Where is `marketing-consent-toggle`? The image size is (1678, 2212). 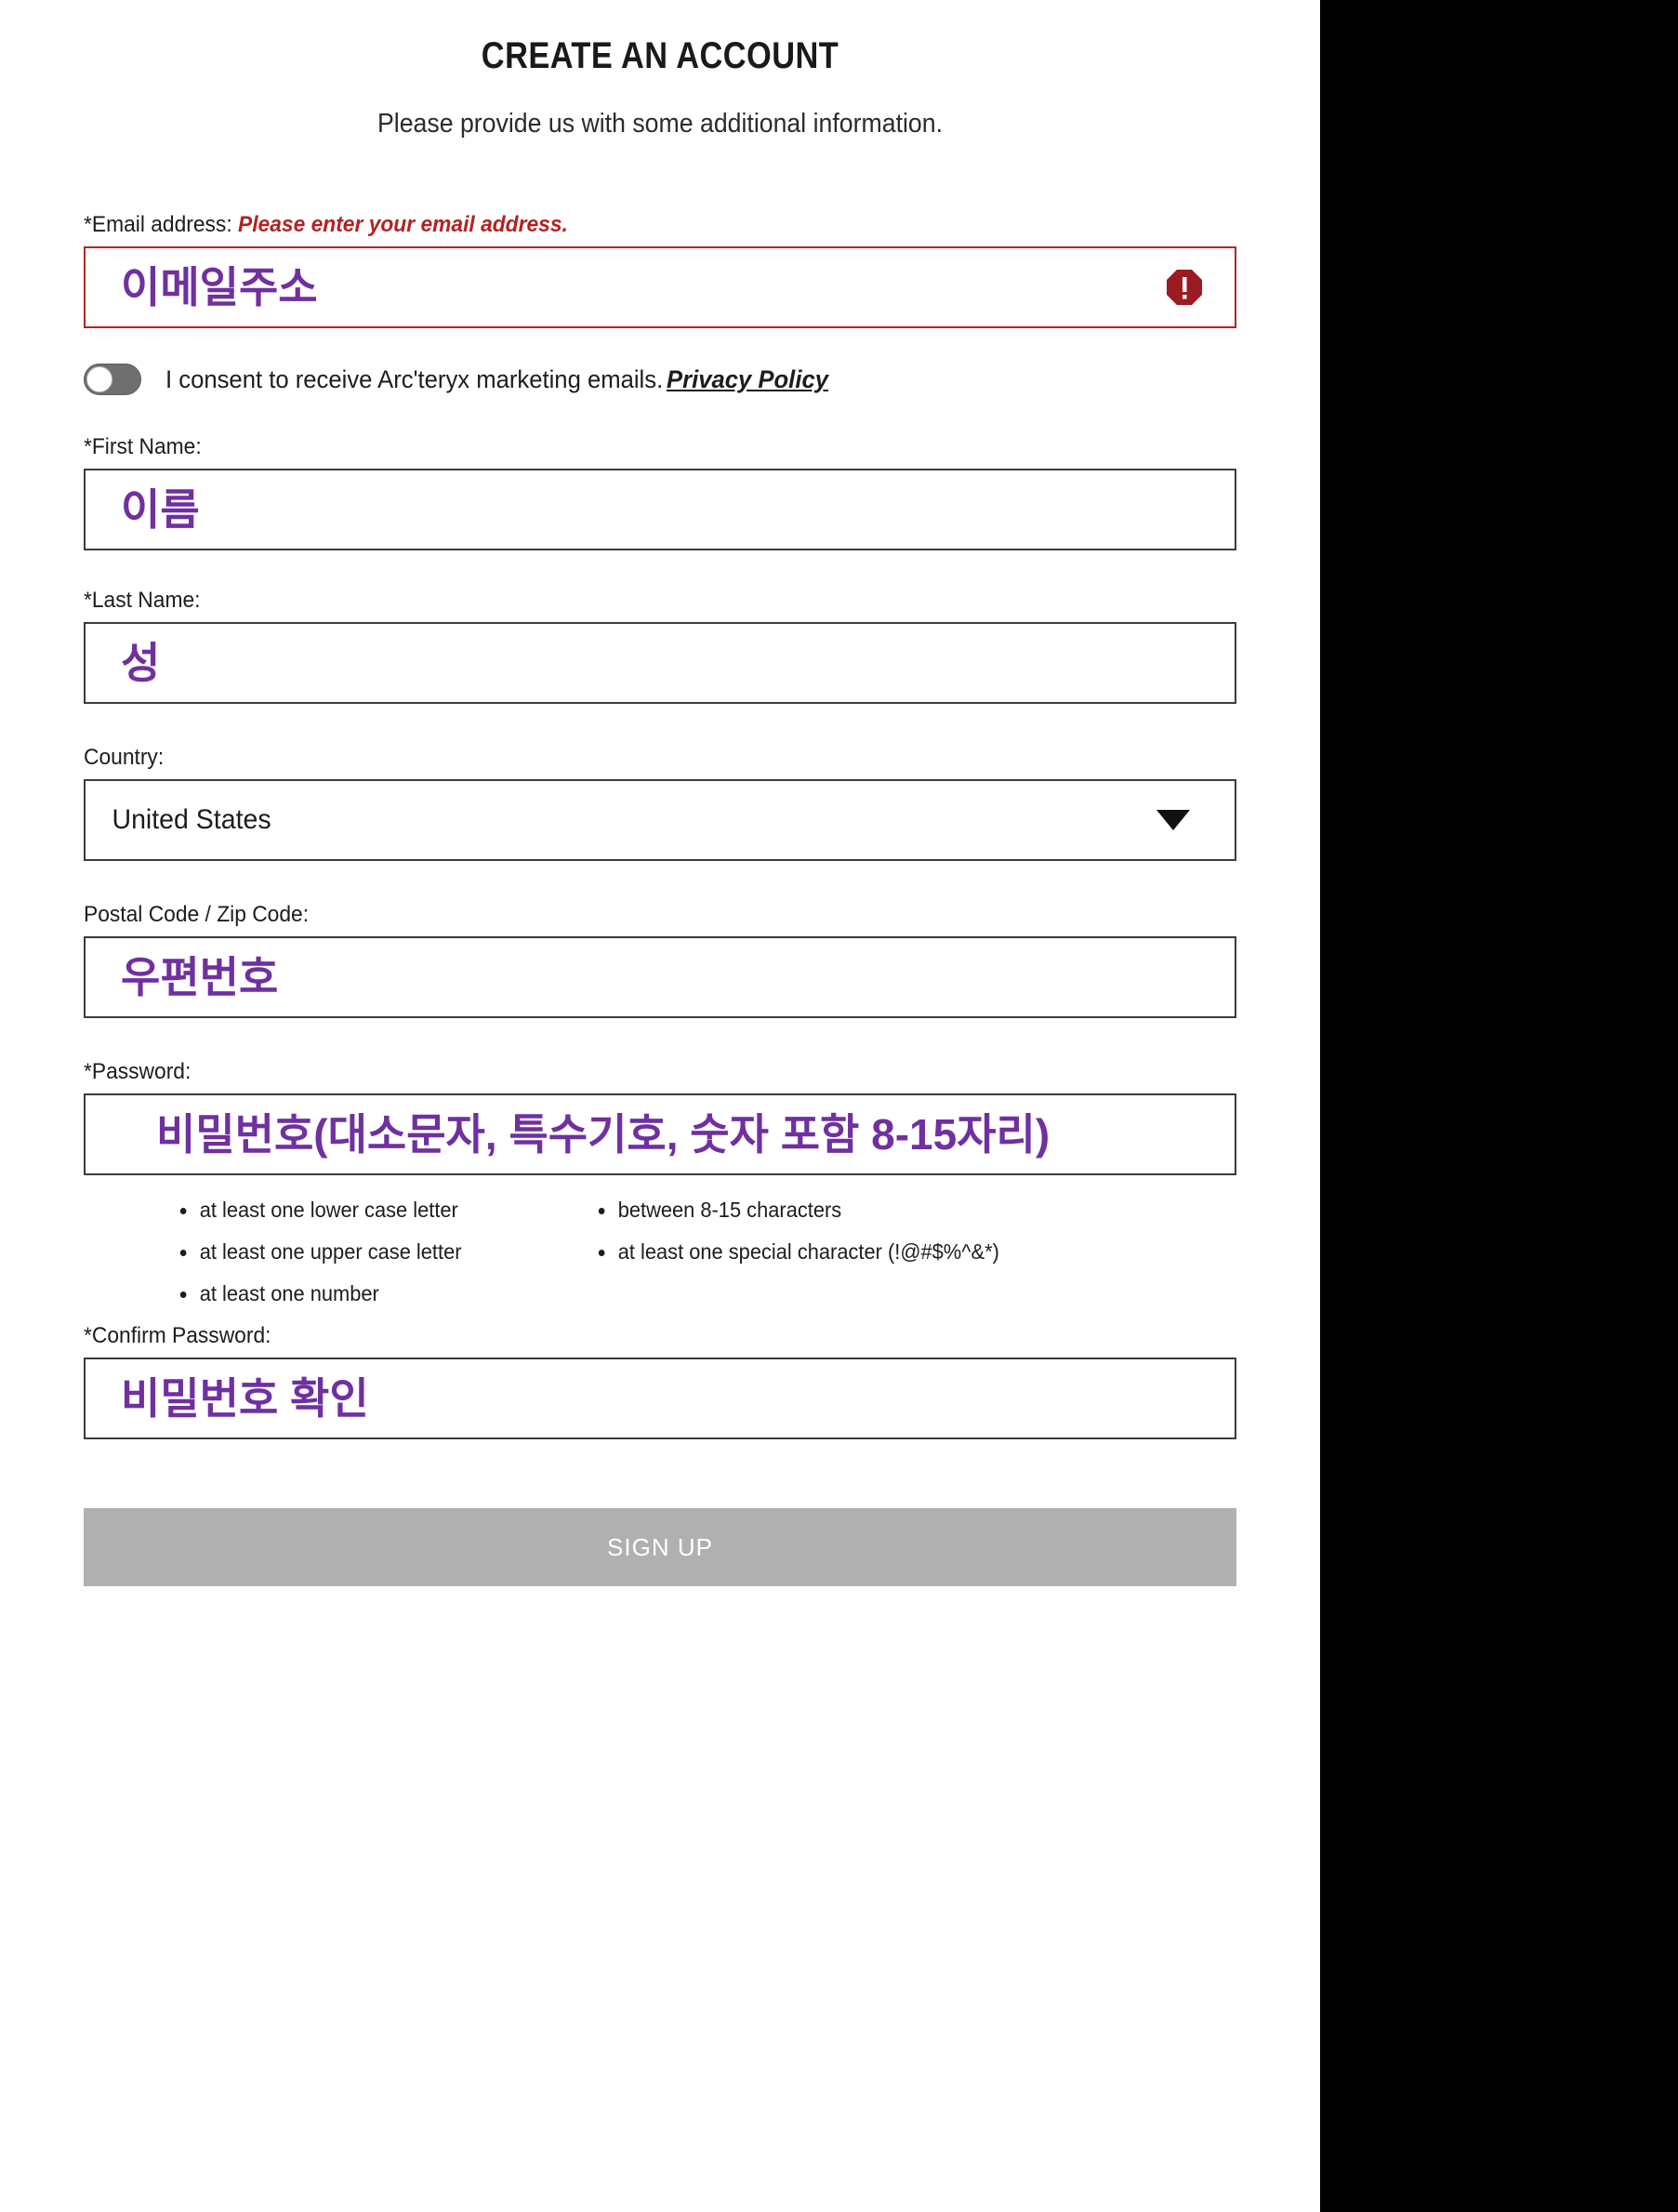
marketing-consent-toggle is located at coordinates (113, 379).